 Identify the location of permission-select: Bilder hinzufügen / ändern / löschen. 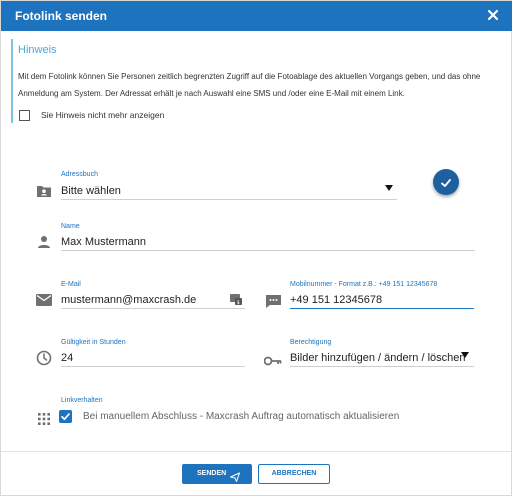
(378, 358).